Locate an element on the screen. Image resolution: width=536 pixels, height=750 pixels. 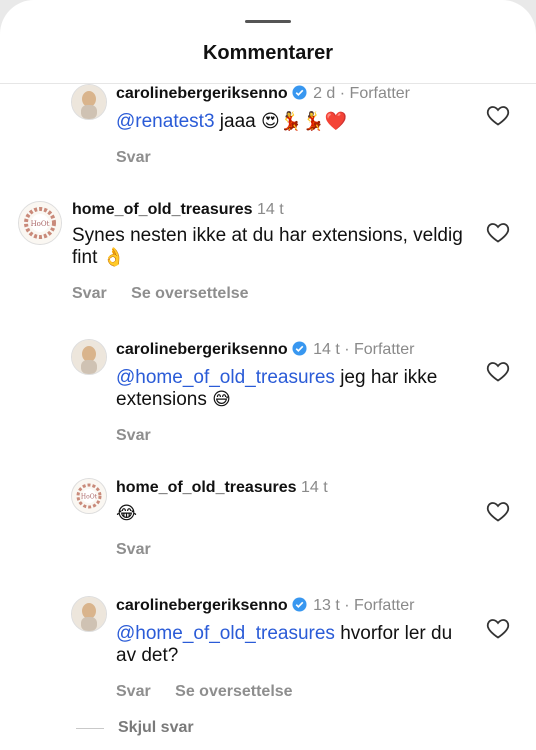
hide-replies-button: Skjul svar is located at coordinates (135, 728).